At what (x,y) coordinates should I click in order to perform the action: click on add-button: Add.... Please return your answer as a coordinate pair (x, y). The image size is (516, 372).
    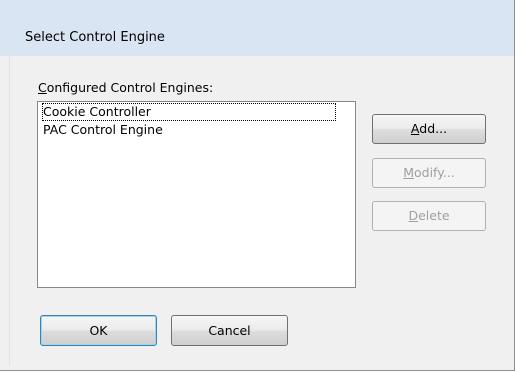
    Looking at the image, I should click on (429, 129).